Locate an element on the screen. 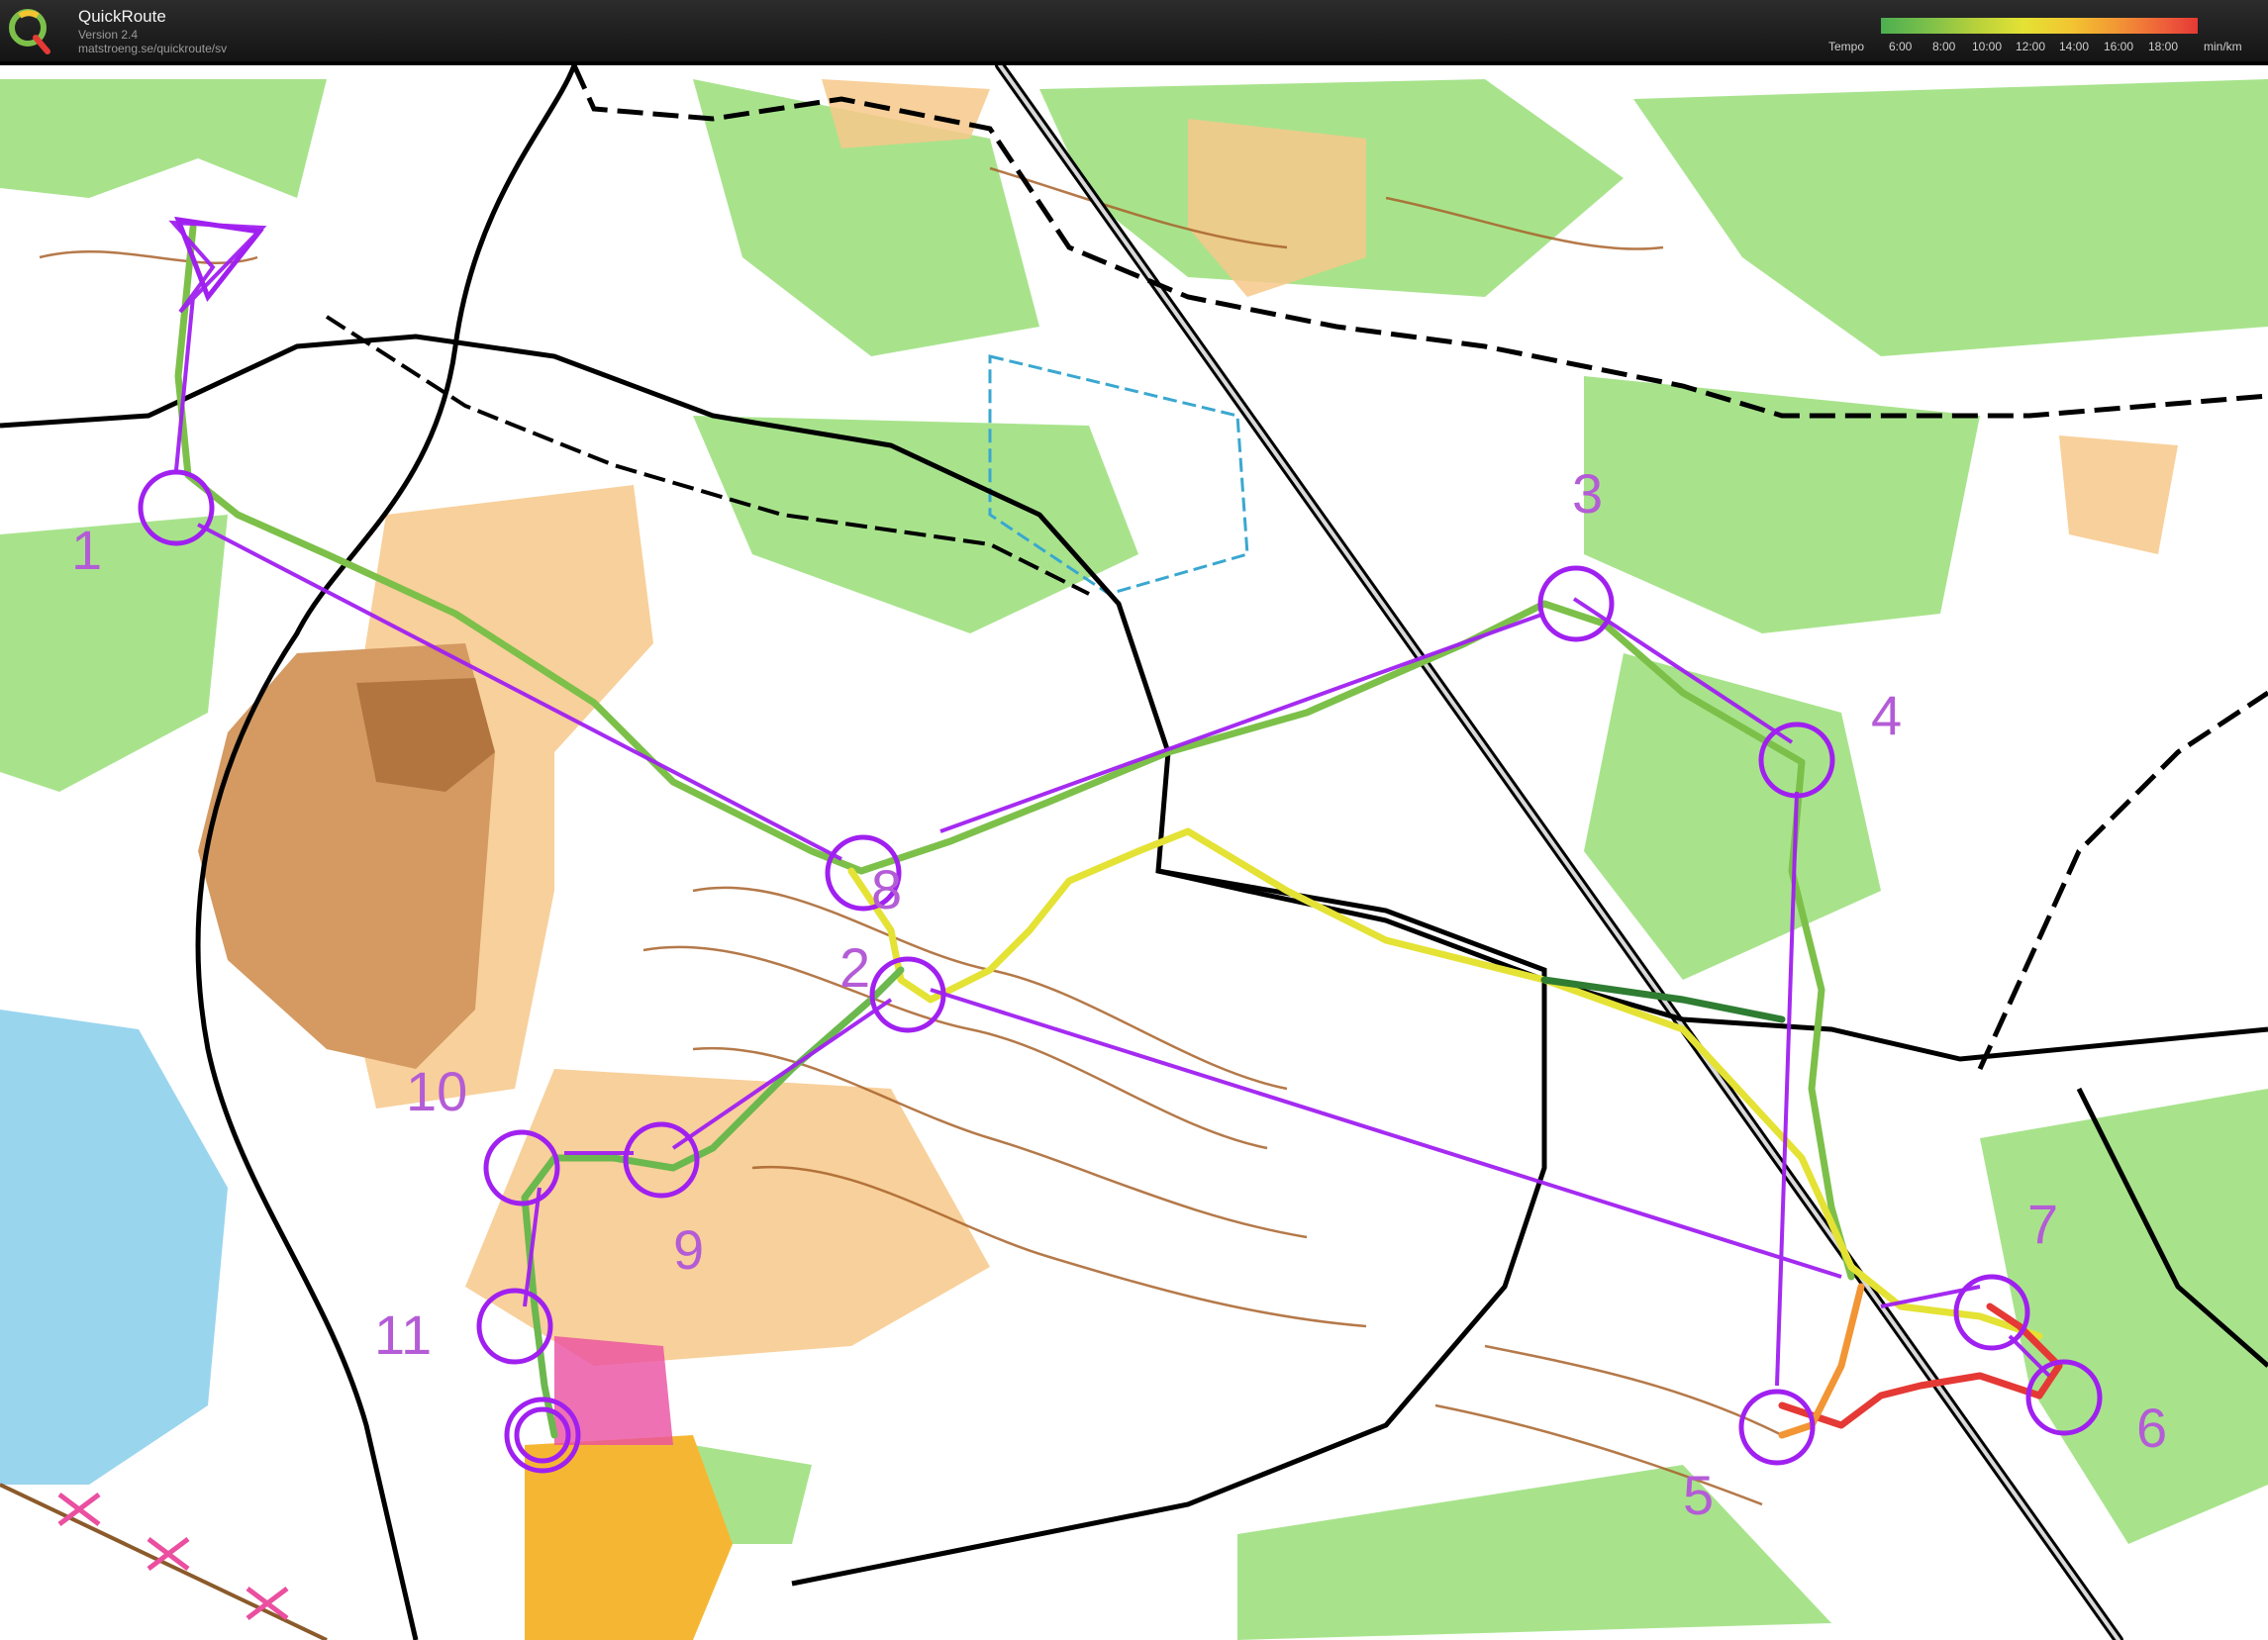 The height and width of the screenshot is (1640, 2268). control-number-7: 7 is located at coordinates (2043, 1224).